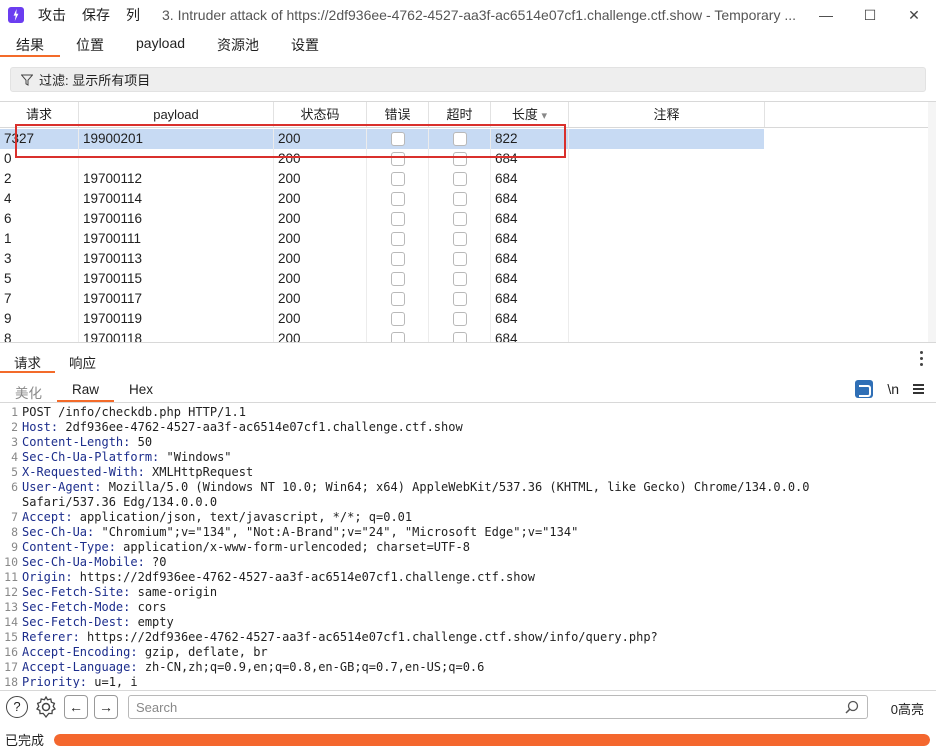 The width and height of the screenshot is (936, 751). Describe the element at coordinates (39, 335) in the screenshot. I see `cell-request: 8` at that location.